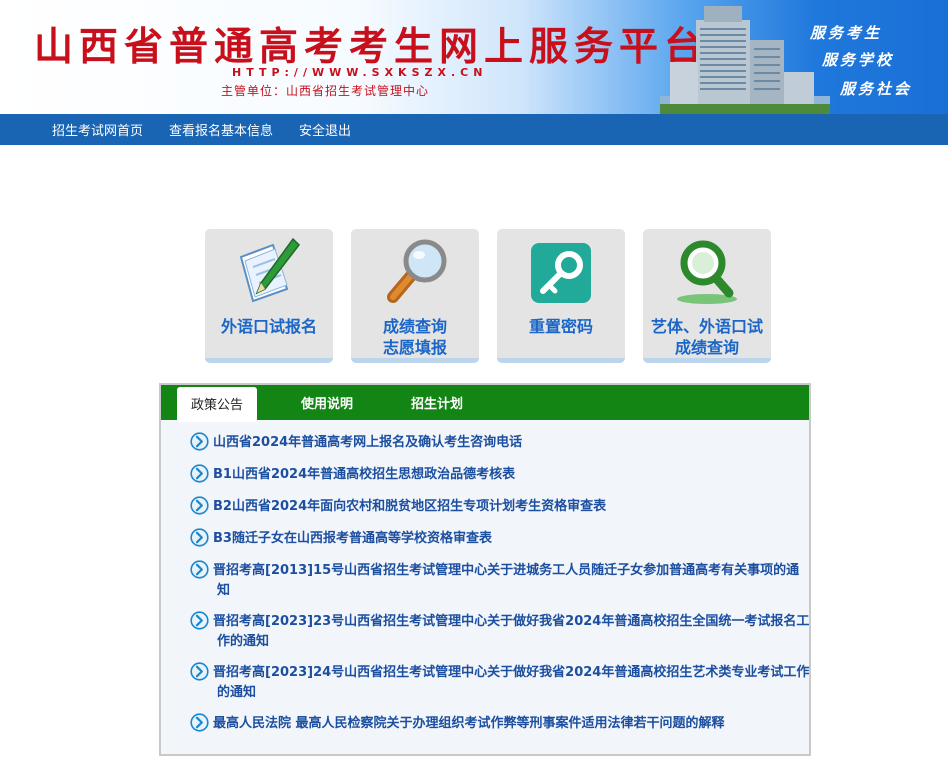 Image resolution: width=948 pixels, height=784 pixels. What do you see at coordinates (360, 72) in the screenshot?
I see `site-url: HTTP://WWW.SXKSZX.CN` at bounding box center [360, 72].